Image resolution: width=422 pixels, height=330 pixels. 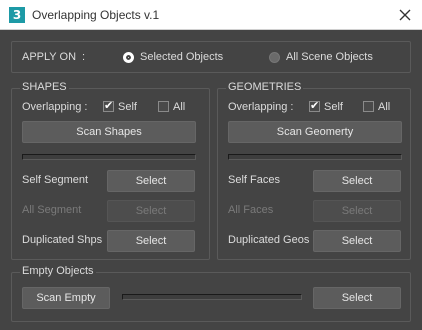 What do you see at coordinates (315, 157) in the screenshot?
I see `geometries-progress-bar` at bounding box center [315, 157].